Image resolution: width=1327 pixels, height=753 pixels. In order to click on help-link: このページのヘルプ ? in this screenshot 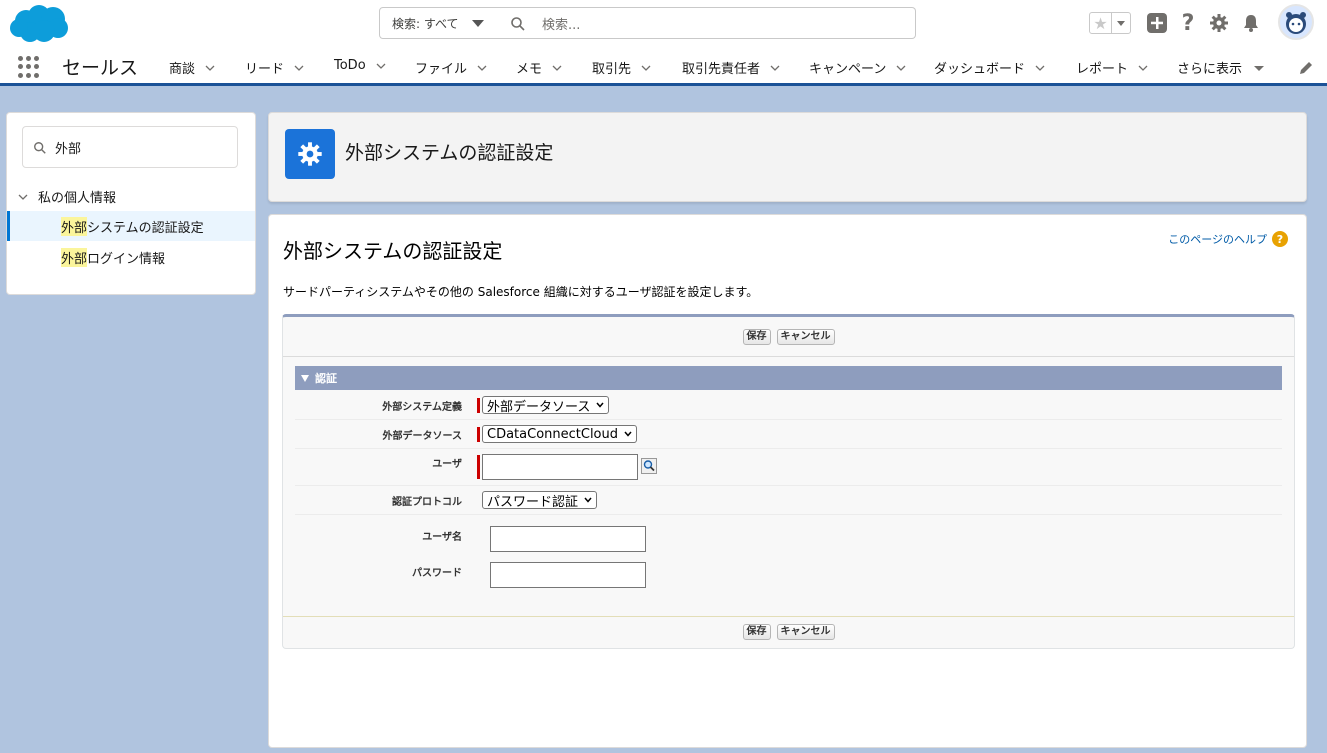, I will do `click(1228, 239)`.